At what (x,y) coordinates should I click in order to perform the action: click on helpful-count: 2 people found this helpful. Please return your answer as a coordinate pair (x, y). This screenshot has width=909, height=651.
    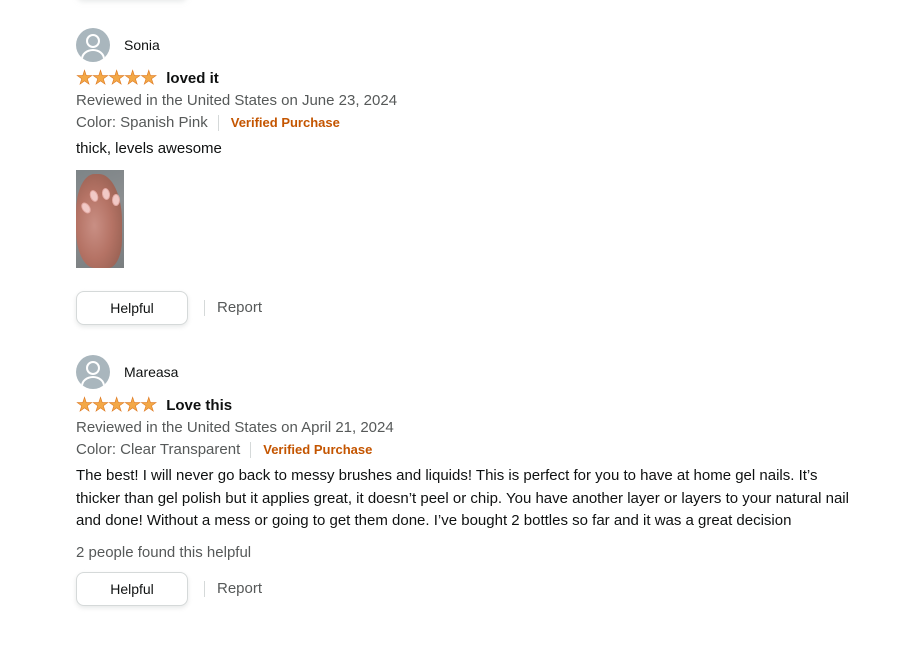
    Looking at the image, I should click on (164, 552).